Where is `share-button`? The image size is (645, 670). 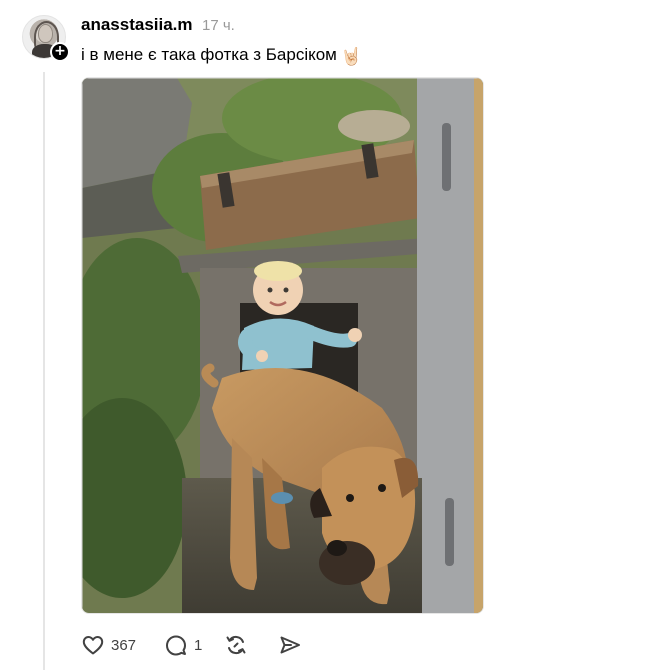
share-button is located at coordinates (290, 645).